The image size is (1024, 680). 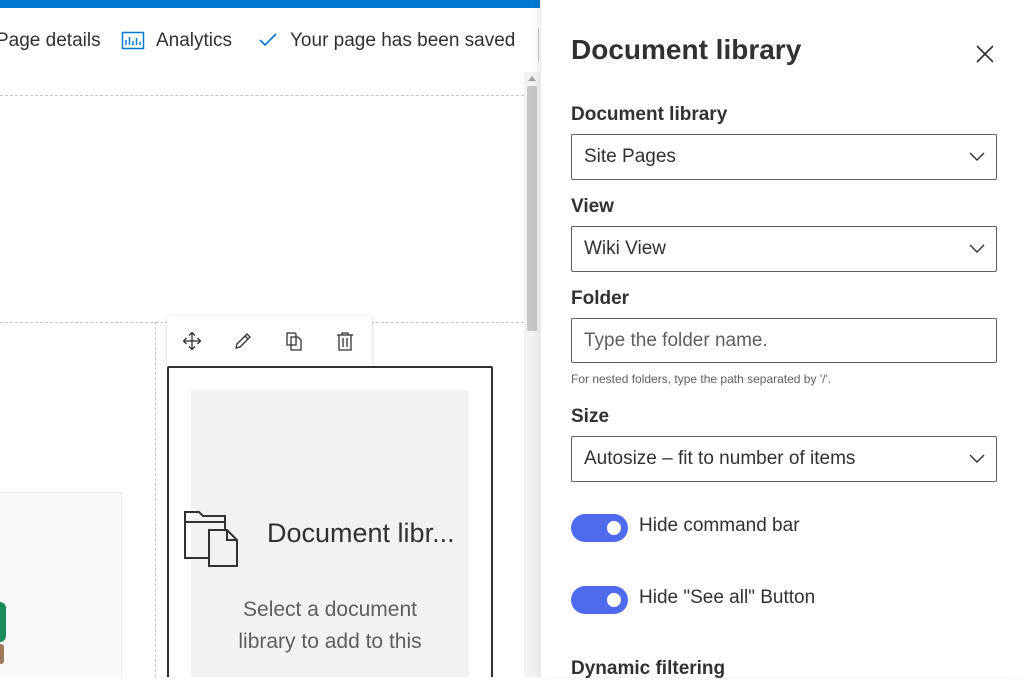 I want to click on delete-webpart-button, so click(x=345, y=341).